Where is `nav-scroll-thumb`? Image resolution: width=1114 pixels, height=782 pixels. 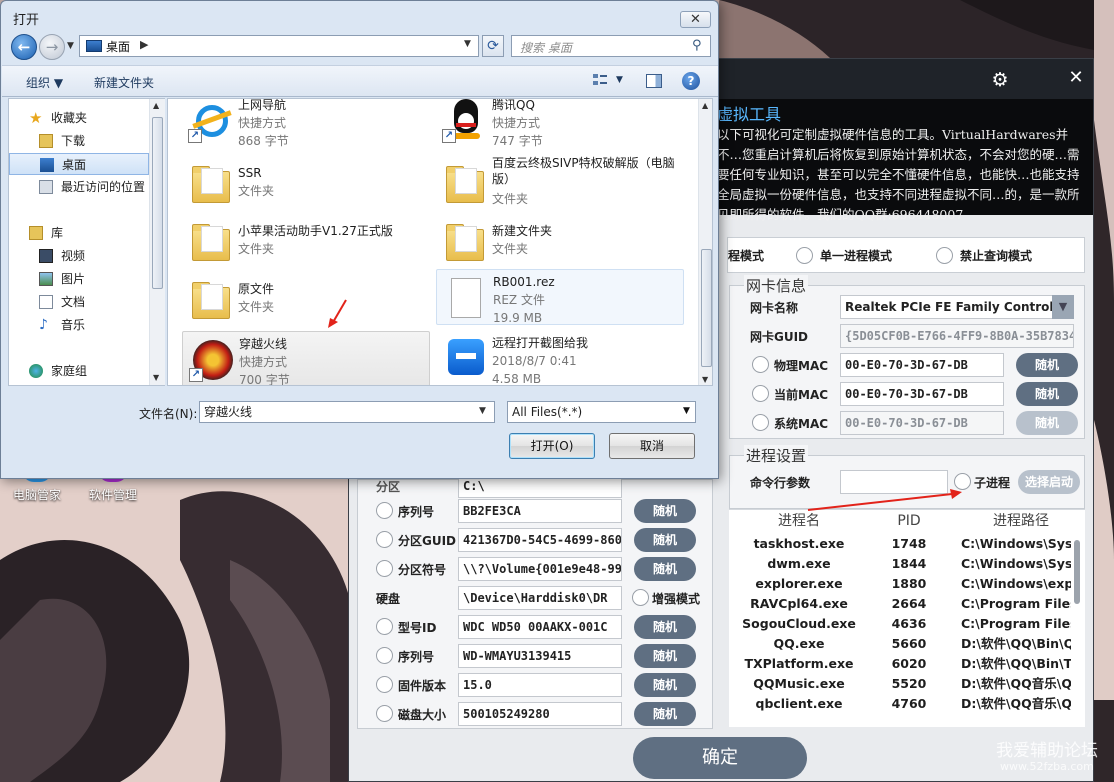
nav-scroll-thumb is located at coordinates (157, 203).